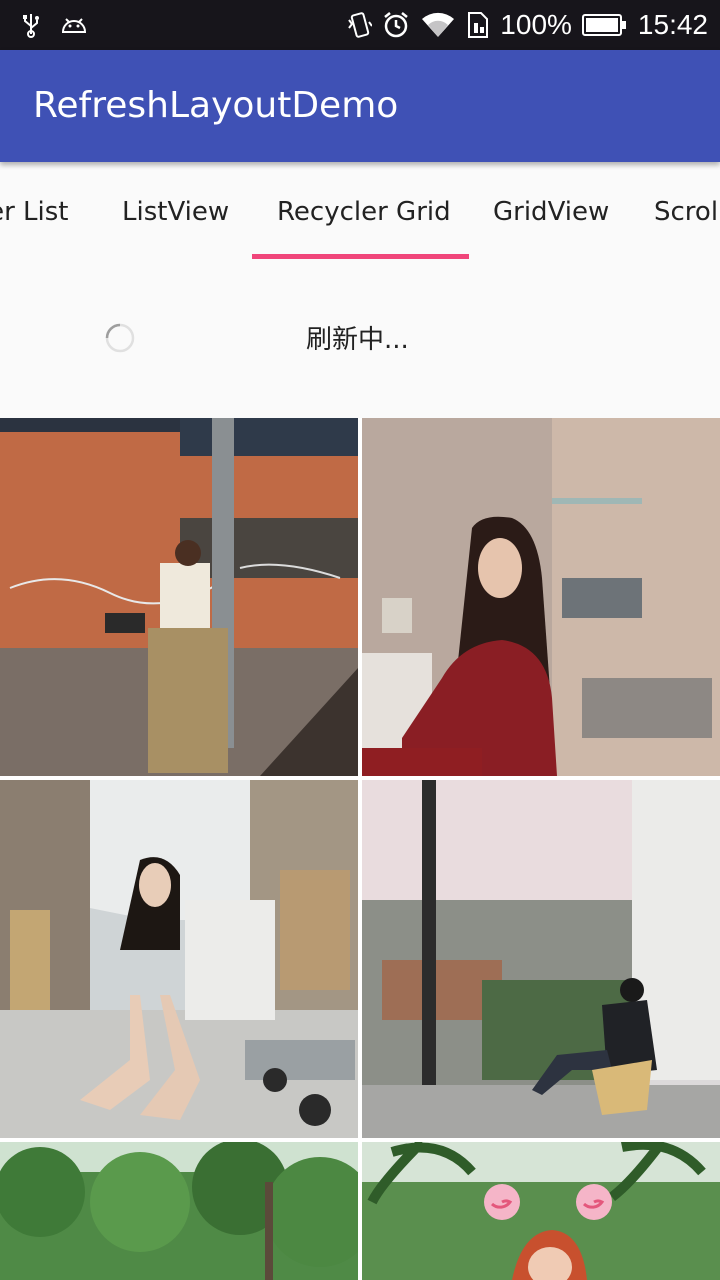 The height and width of the screenshot is (1280, 720). Describe the element at coordinates (360, 256) in the screenshot. I see `tab-indicator` at that location.